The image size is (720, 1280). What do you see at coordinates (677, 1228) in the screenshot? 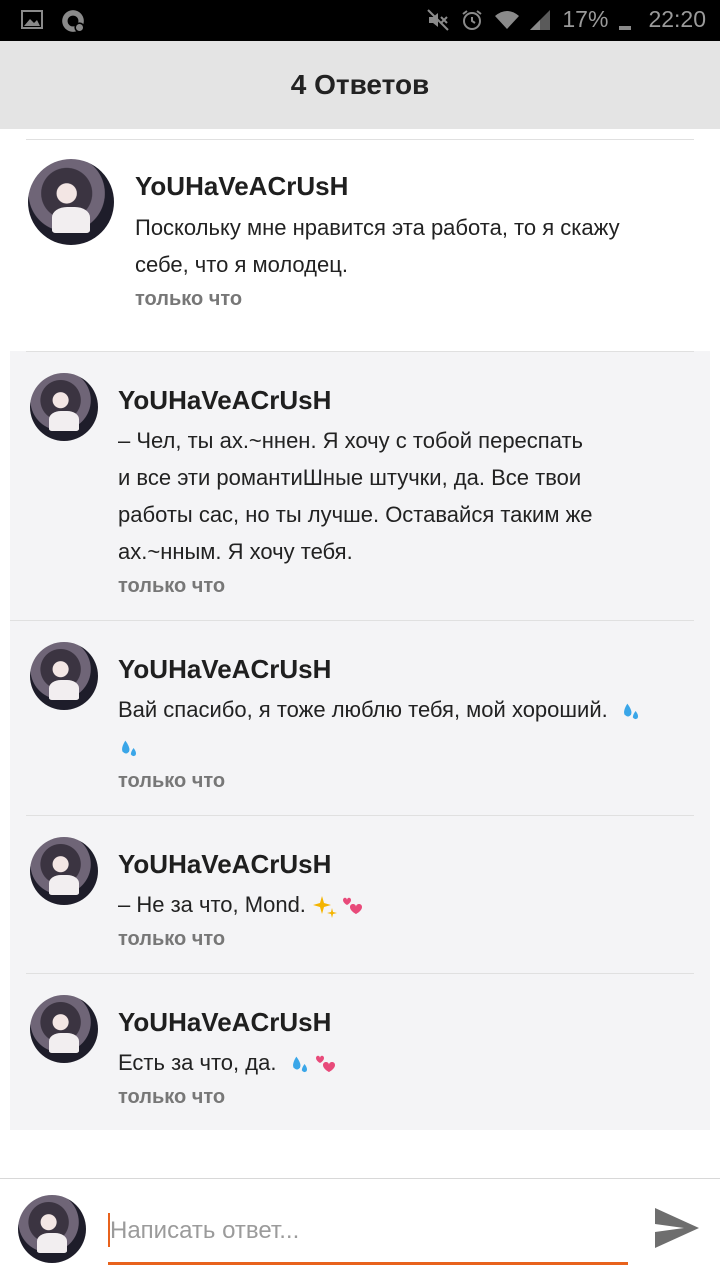
I see `send-icon` at bounding box center [677, 1228].